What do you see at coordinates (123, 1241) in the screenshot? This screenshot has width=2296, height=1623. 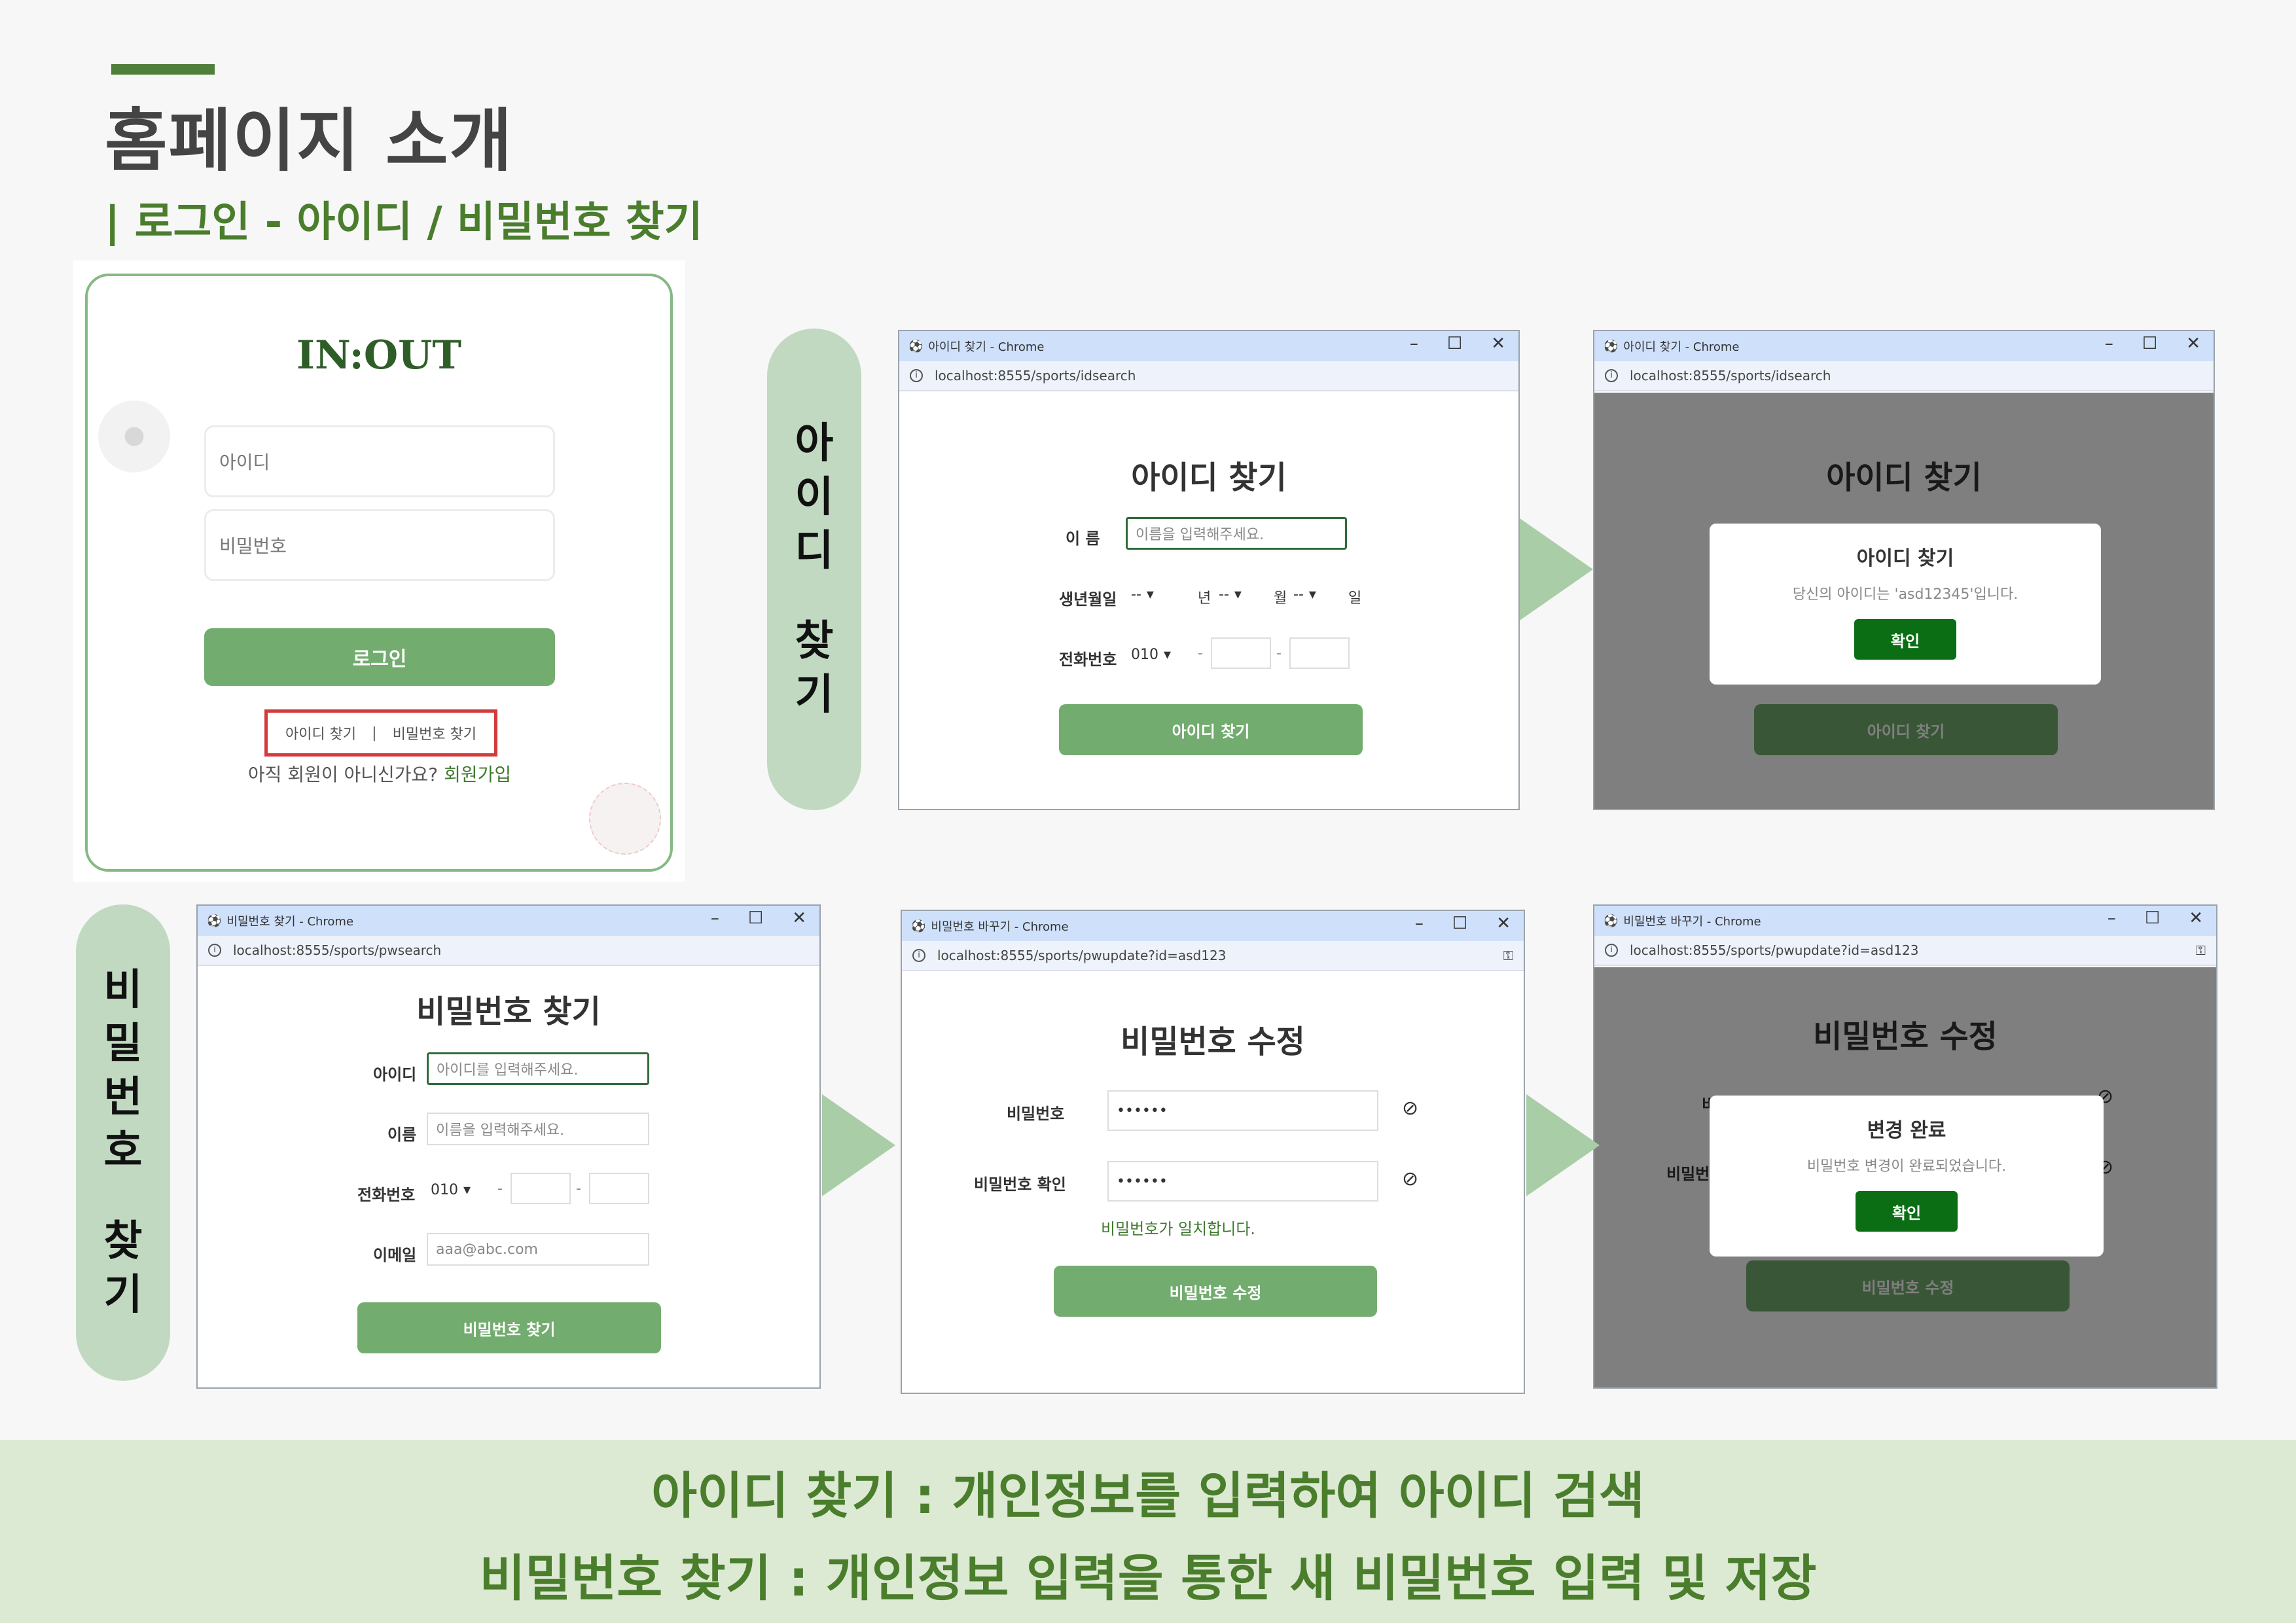 I see `pill-char: 찾` at bounding box center [123, 1241].